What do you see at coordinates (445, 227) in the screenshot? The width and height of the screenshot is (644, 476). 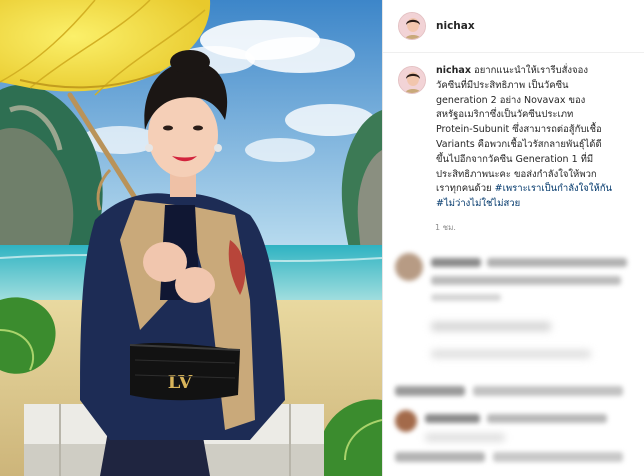 I see `post-timestamp: 1 ชม.` at bounding box center [445, 227].